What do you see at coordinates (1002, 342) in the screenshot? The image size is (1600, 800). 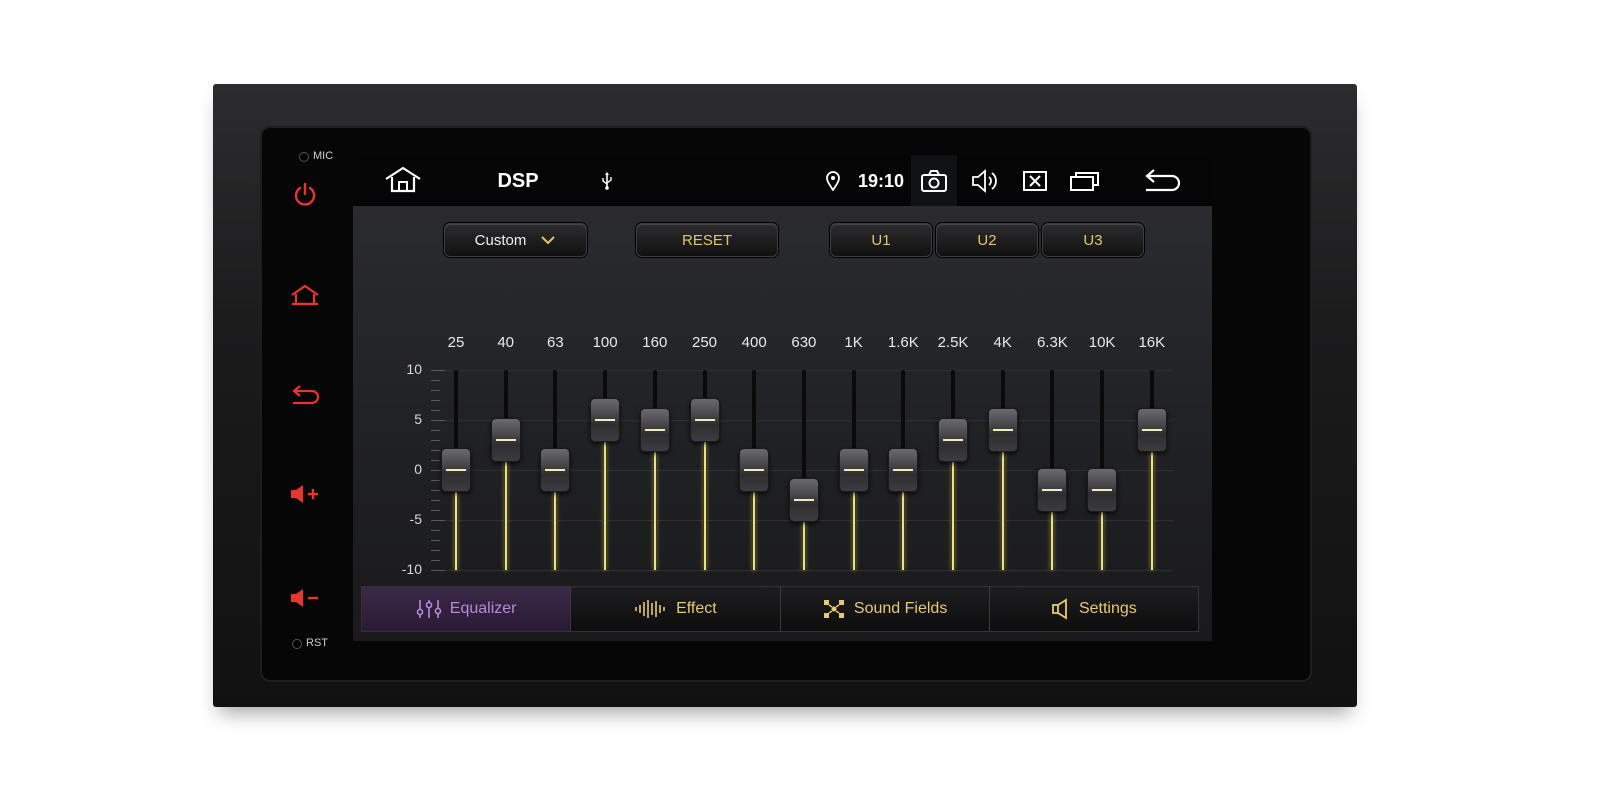 I see `band-frequency-label: 4K` at bounding box center [1002, 342].